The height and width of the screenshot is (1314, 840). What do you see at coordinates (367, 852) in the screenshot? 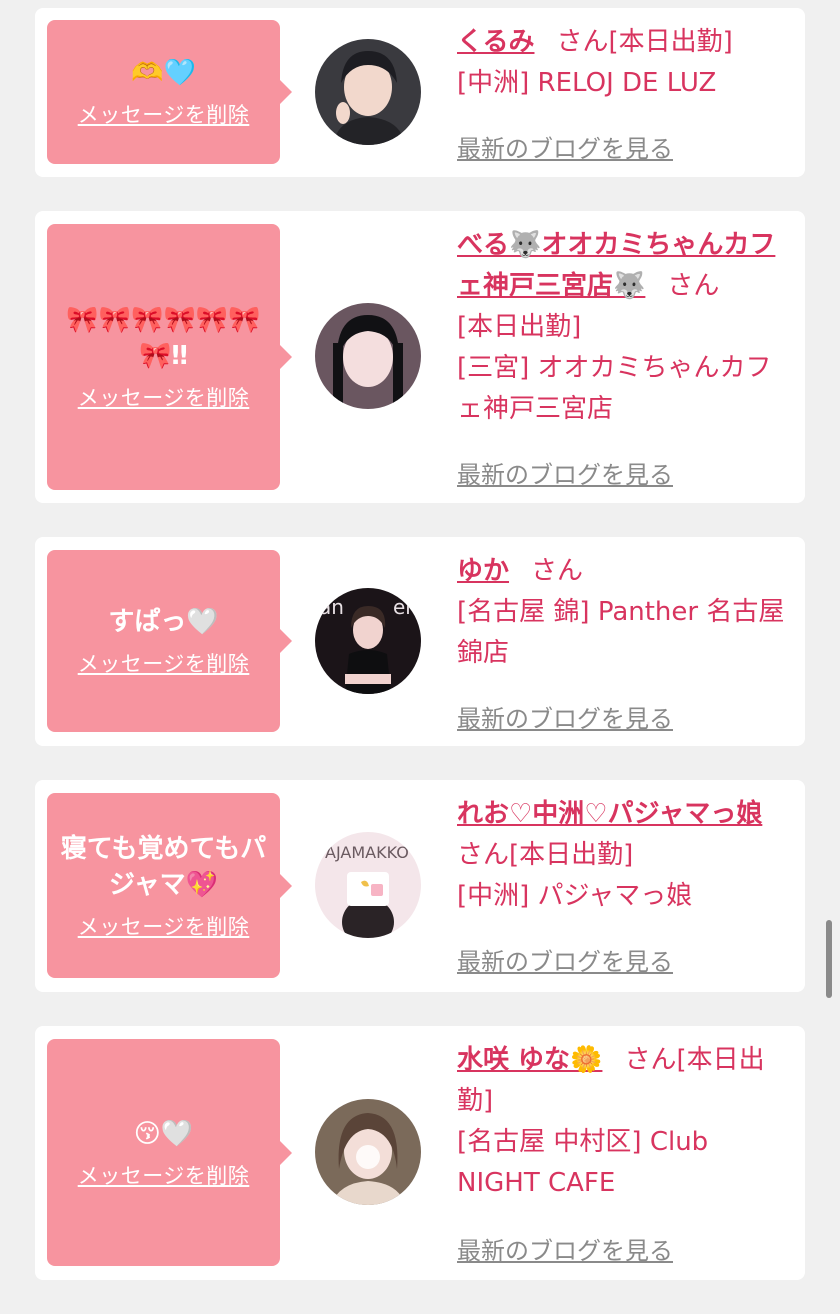
I see `svg-text: AJAMAKKO` at bounding box center [367, 852].